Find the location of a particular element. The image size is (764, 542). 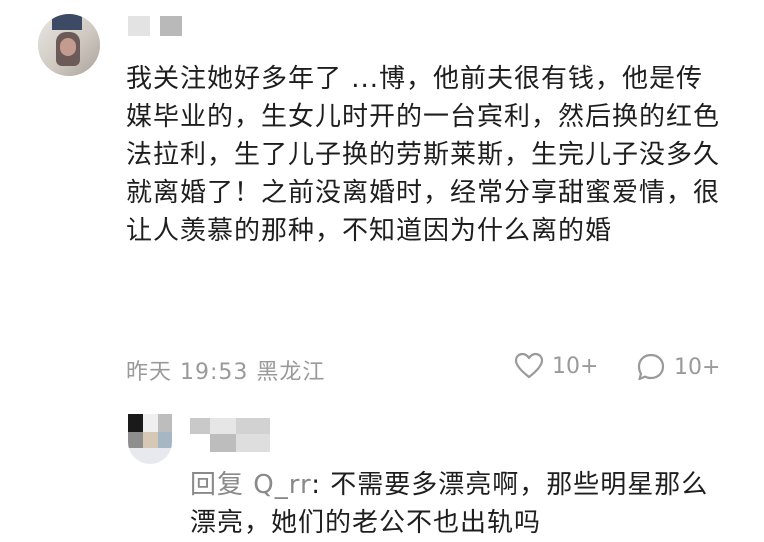

comment-bubble-icon is located at coordinates (651, 367).